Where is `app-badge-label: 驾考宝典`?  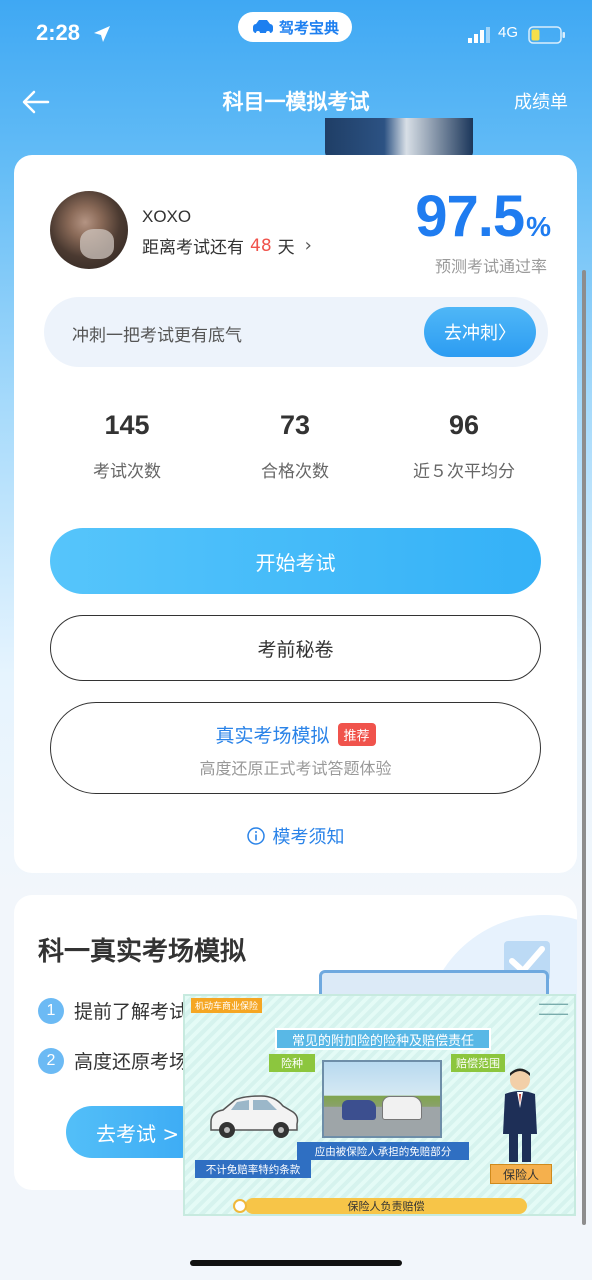 app-badge-label: 驾考宝典 is located at coordinates (308, 27).